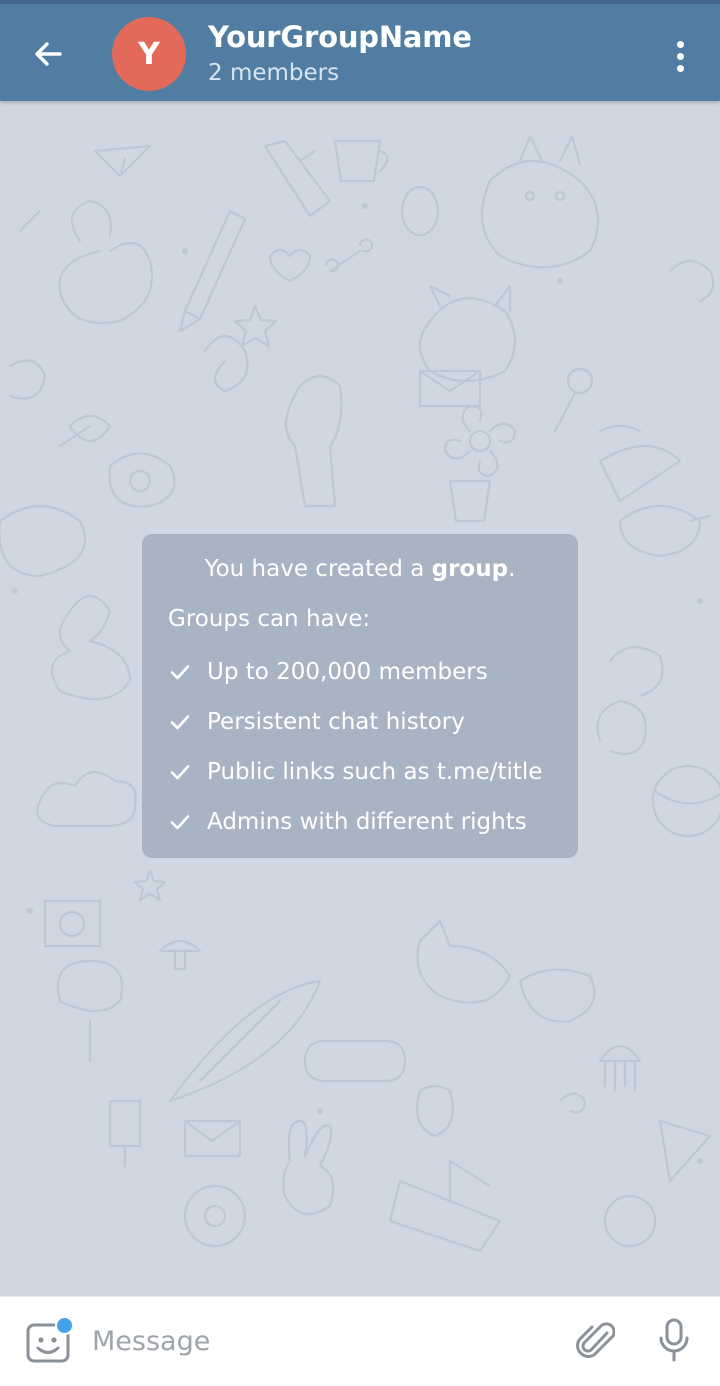 The width and height of the screenshot is (720, 1386). I want to click on features-heading: Groups can have:, so click(269, 619).